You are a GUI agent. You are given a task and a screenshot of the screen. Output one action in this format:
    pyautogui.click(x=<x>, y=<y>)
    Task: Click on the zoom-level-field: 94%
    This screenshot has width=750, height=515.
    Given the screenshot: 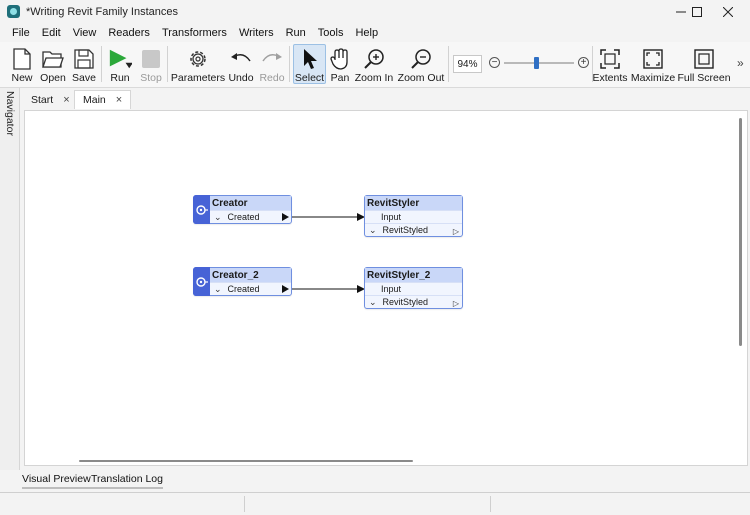 What is the action you would take?
    pyautogui.click(x=467, y=64)
    